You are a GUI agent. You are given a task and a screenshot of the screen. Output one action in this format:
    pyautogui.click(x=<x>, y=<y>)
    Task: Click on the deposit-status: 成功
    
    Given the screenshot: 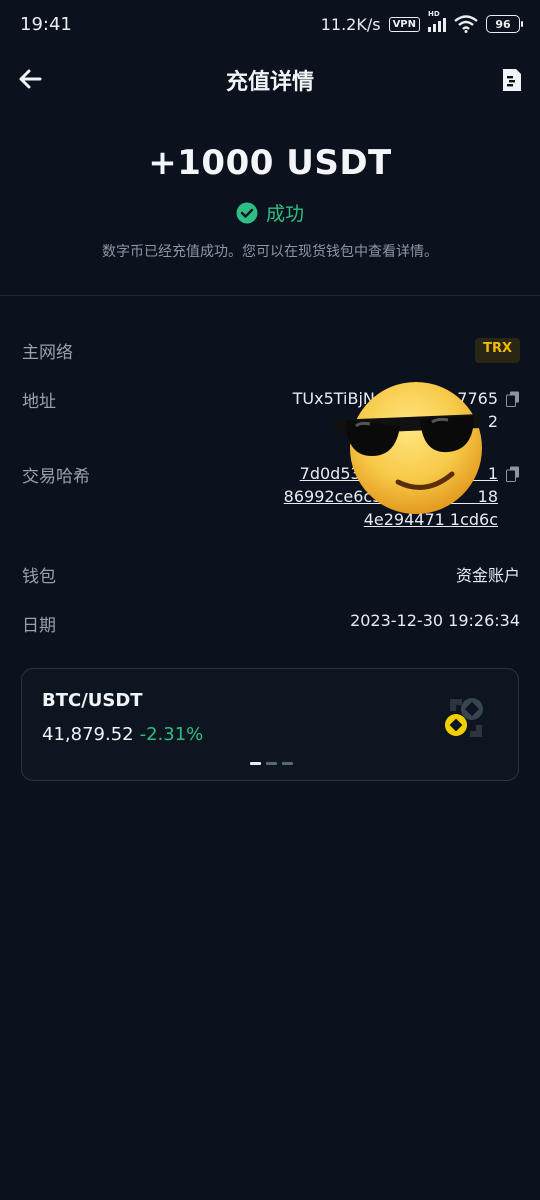 What is the action you would take?
    pyautogui.click(x=270, y=212)
    